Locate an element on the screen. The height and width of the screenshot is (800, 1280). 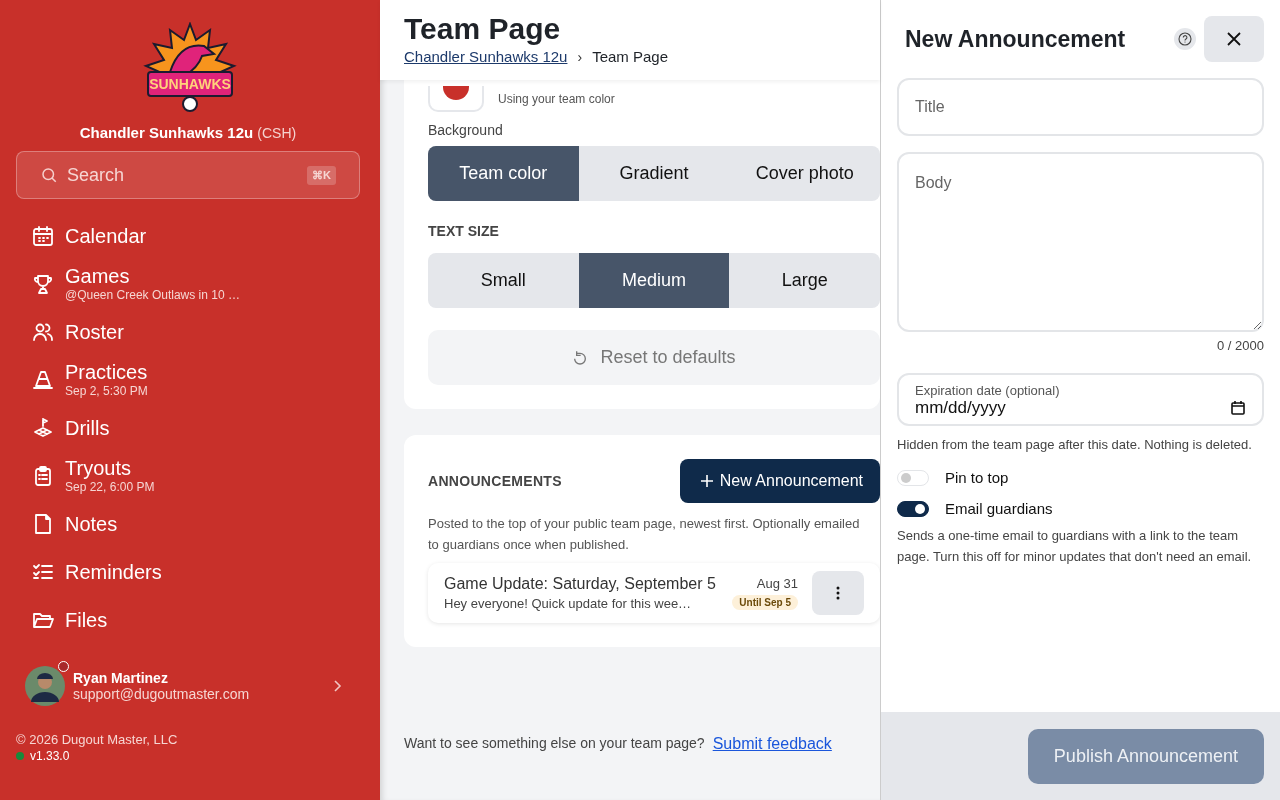
toggle-label: Pin to top is located at coordinates (977, 477).